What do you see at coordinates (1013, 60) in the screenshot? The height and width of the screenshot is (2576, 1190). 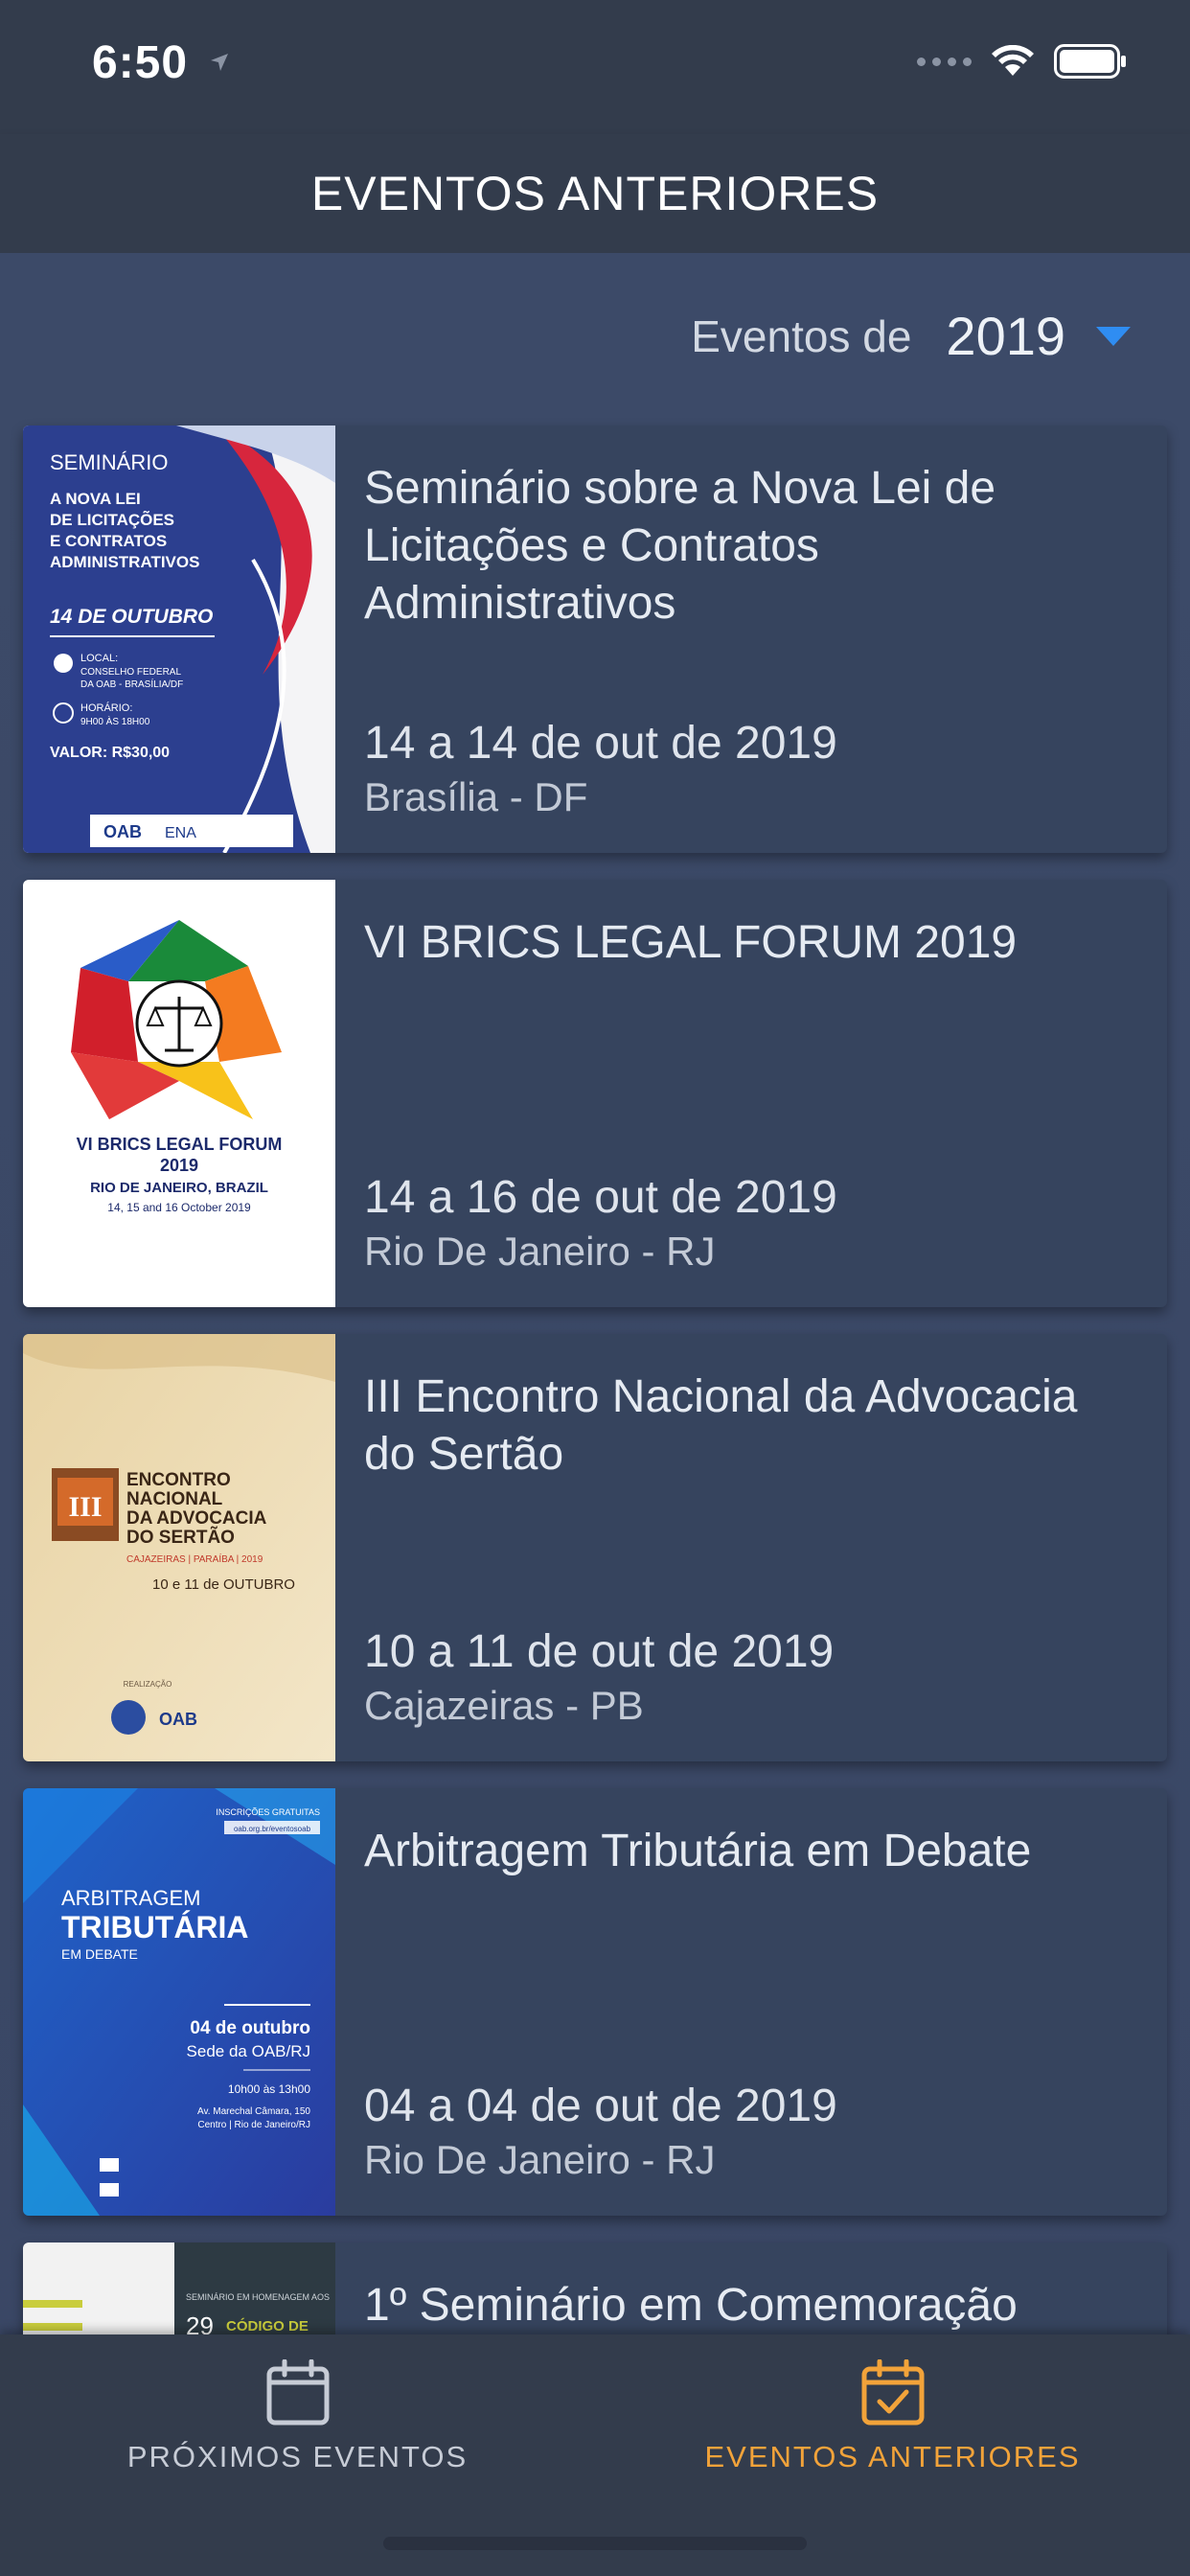 I see `wifi-icon` at bounding box center [1013, 60].